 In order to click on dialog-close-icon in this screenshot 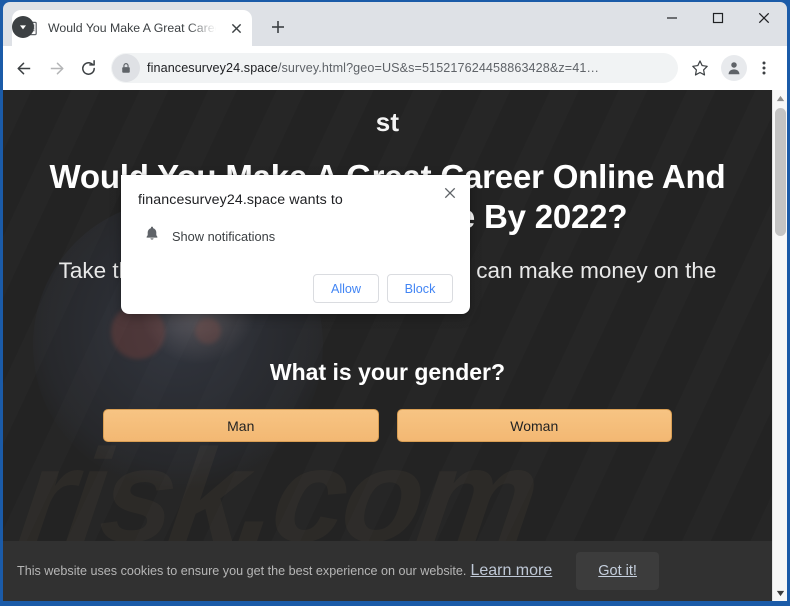, I will do `click(450, 193)`.